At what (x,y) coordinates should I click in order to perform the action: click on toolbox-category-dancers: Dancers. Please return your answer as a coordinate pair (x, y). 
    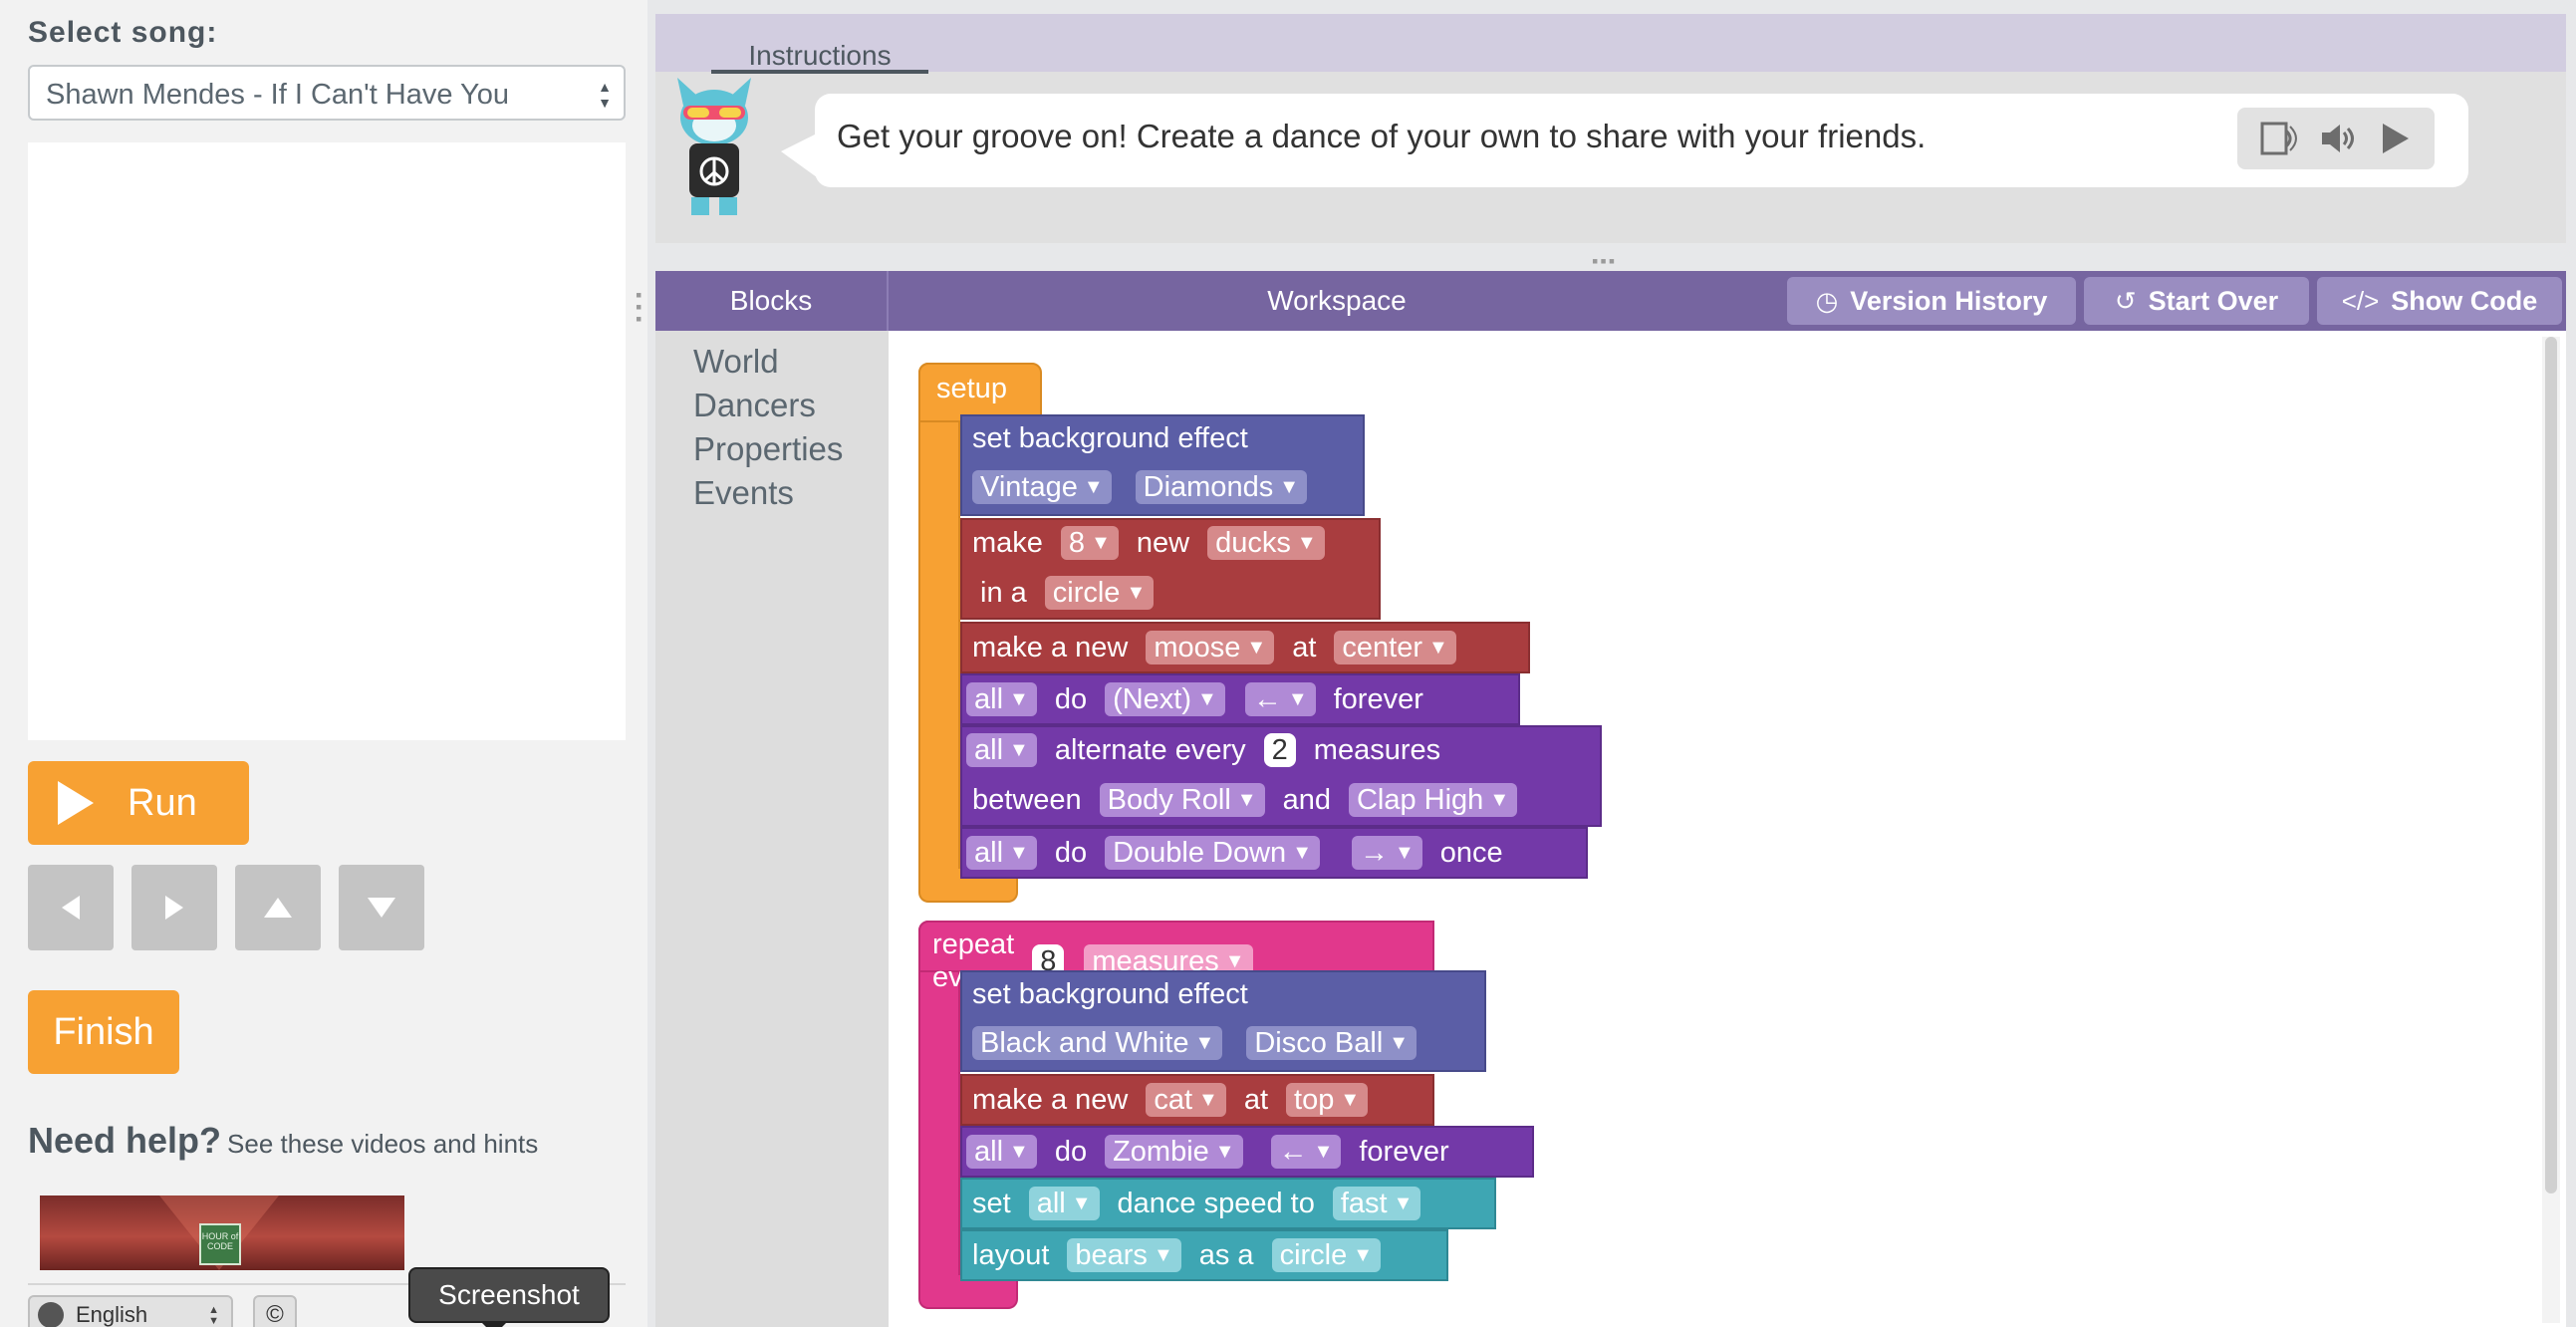
    Looking at the image, I should click on (754, 405).